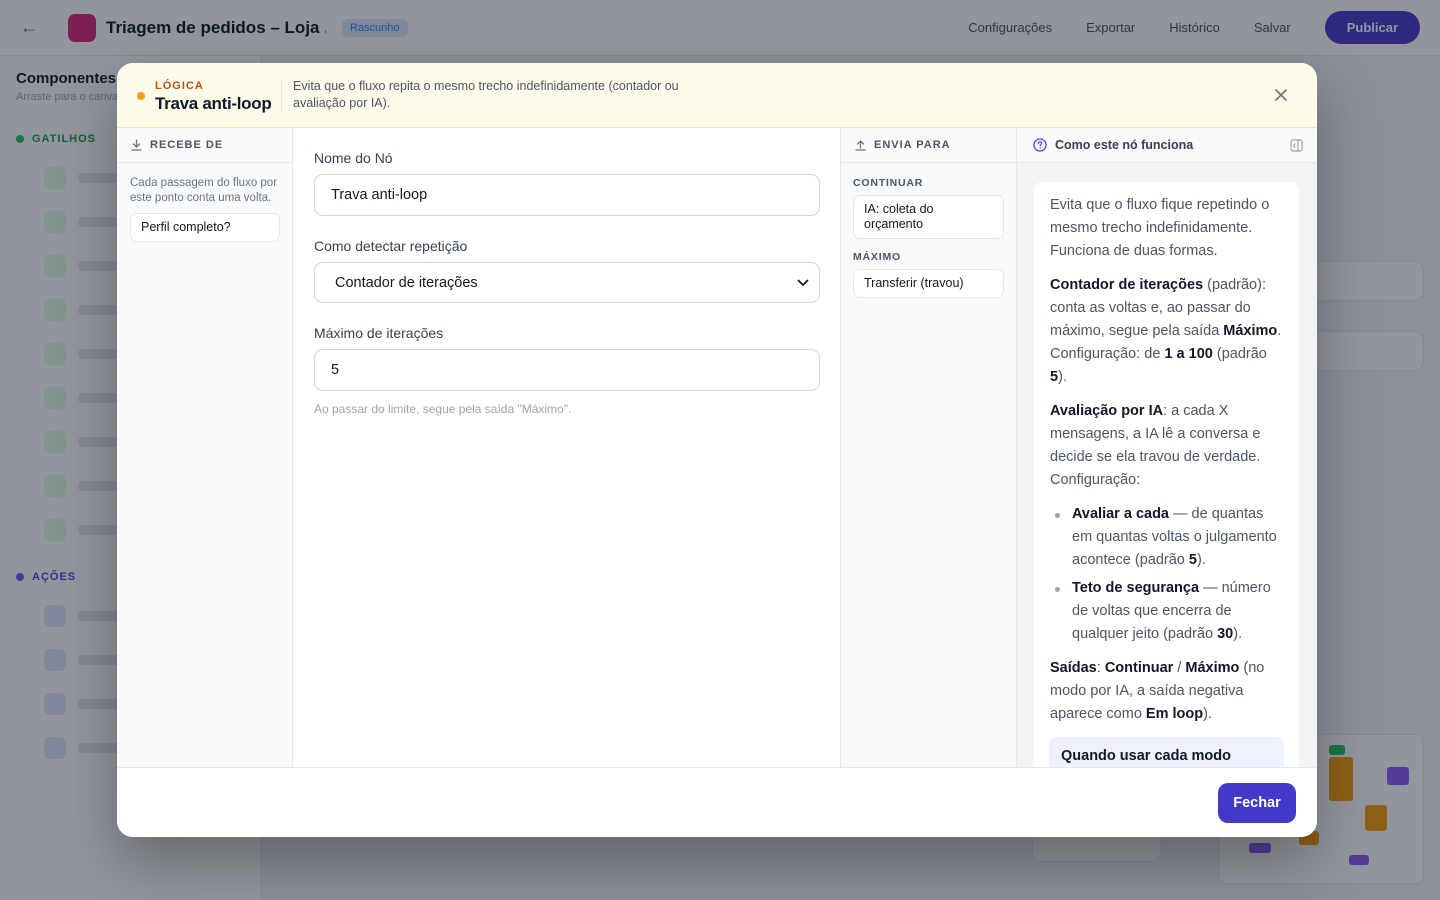 This screenshot has height=900, width=1440. Describe the element at coordinates (1100, 668) in the screenshot. I see `help-text: :` at that location.